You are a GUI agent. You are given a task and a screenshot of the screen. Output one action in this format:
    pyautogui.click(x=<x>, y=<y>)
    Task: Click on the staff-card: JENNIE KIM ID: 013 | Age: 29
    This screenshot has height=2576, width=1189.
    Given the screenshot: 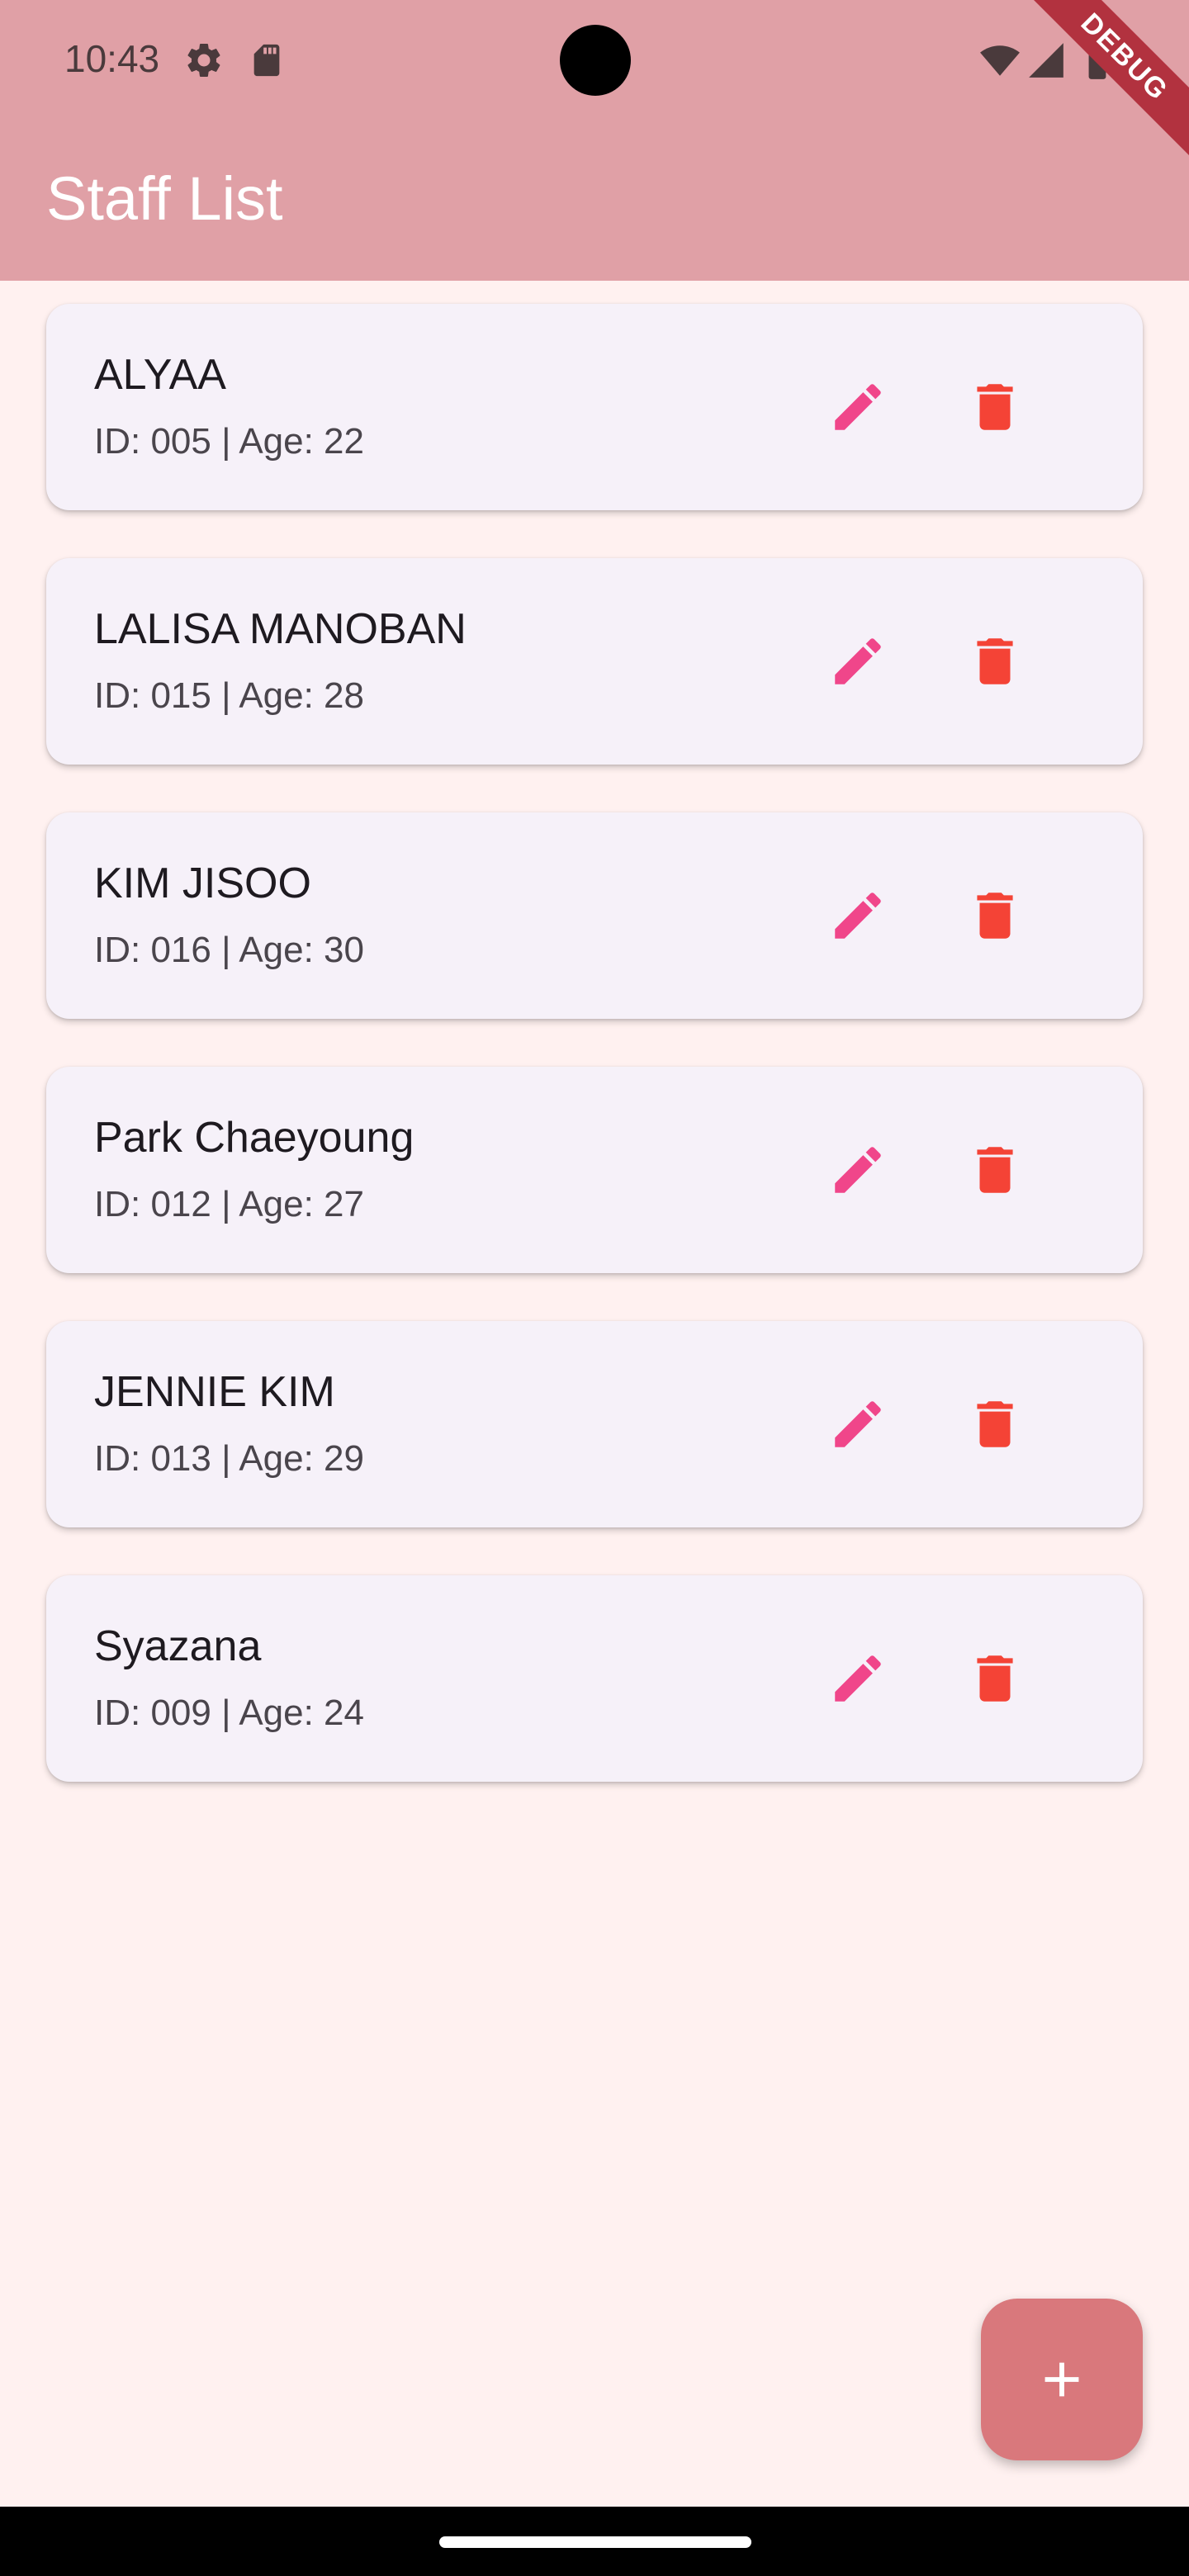 What is the action you would take?
    pyautogui.click(x=594, y=1424)
    